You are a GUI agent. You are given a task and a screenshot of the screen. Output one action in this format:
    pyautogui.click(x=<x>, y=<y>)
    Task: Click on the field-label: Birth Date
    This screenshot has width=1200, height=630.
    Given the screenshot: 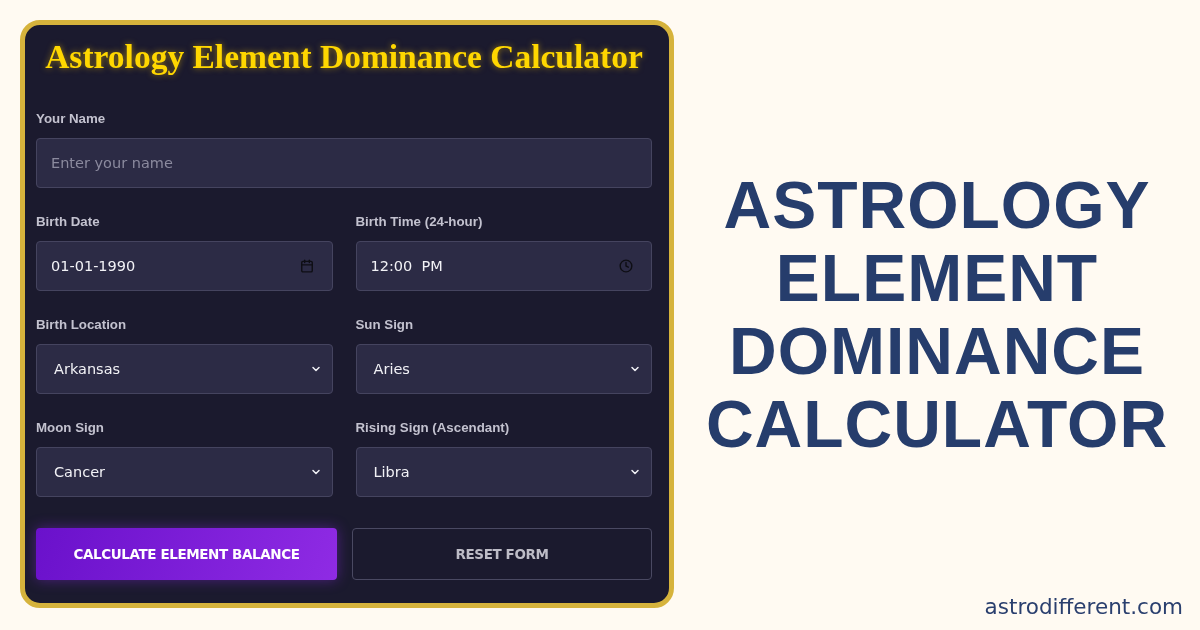 What is the action you would take?
    pyautogui.click(x=68, y=222)
    